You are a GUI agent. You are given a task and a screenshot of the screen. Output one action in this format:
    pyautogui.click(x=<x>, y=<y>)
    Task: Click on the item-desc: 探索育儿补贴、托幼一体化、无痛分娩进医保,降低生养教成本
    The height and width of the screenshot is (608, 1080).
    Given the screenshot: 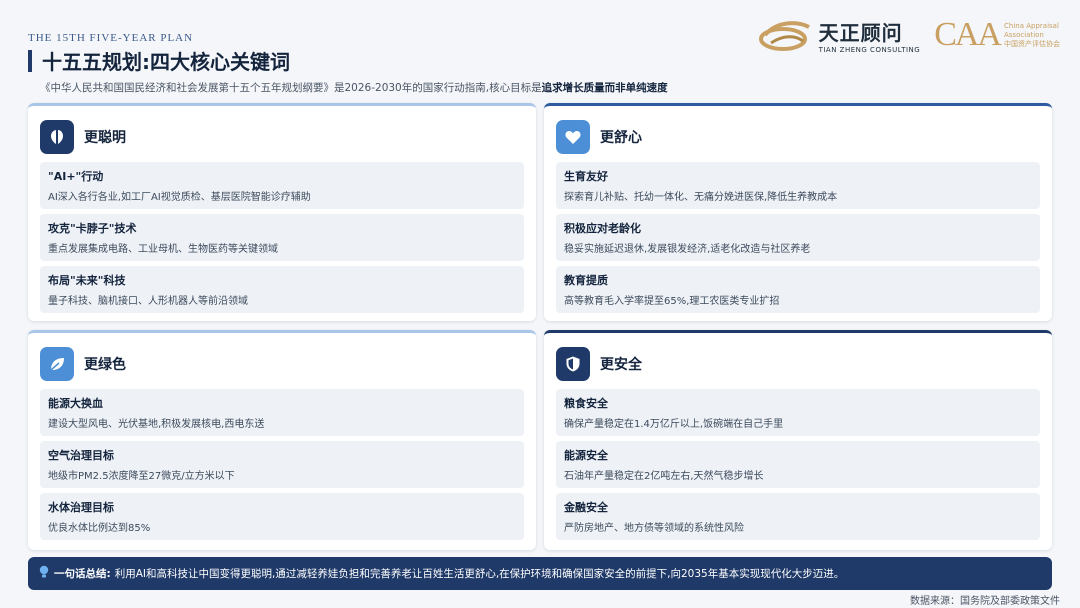 What is the action you would take?
    pyautogui.click(x=701, y=197)
    